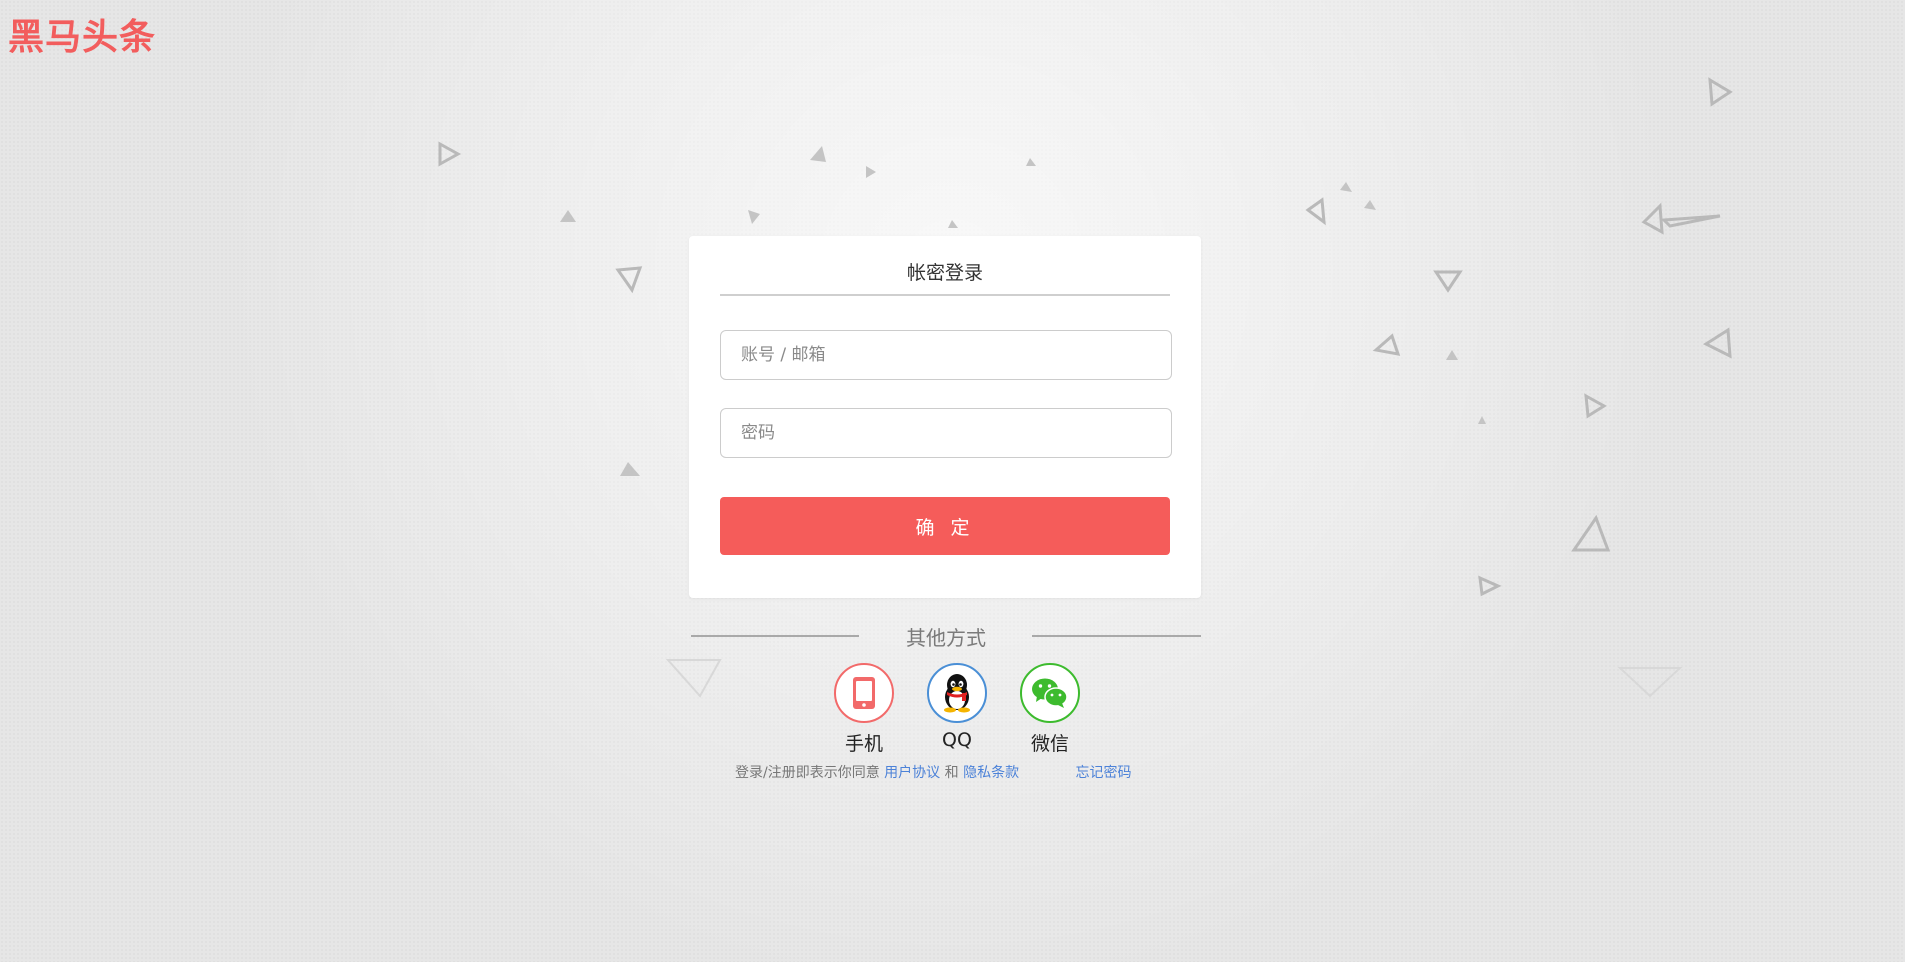  Describe the element at coordinates (1116, 636) in the screenshot. I see `divider-line-right` at that location.